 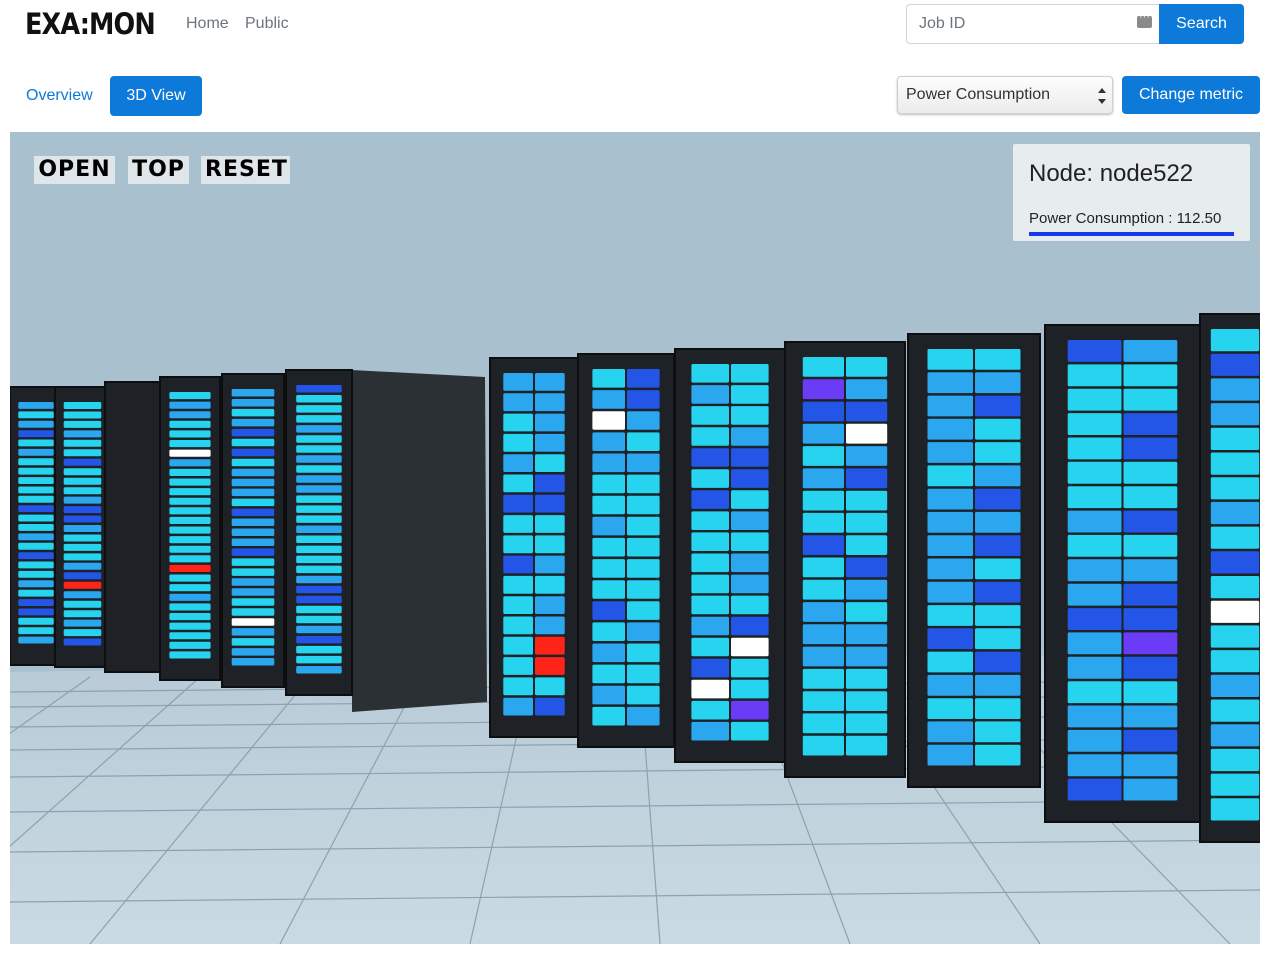 What do you see at coordinates (267, 24) in the screenshot?
I see `nav-public-link: Public` at bounding box center [267, 24].